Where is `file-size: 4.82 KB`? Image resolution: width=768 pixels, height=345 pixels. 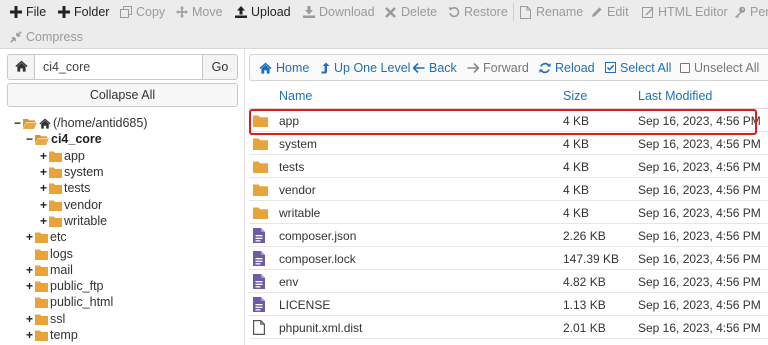
file-size: 4.82 KB is located at coordinates (584, 282).